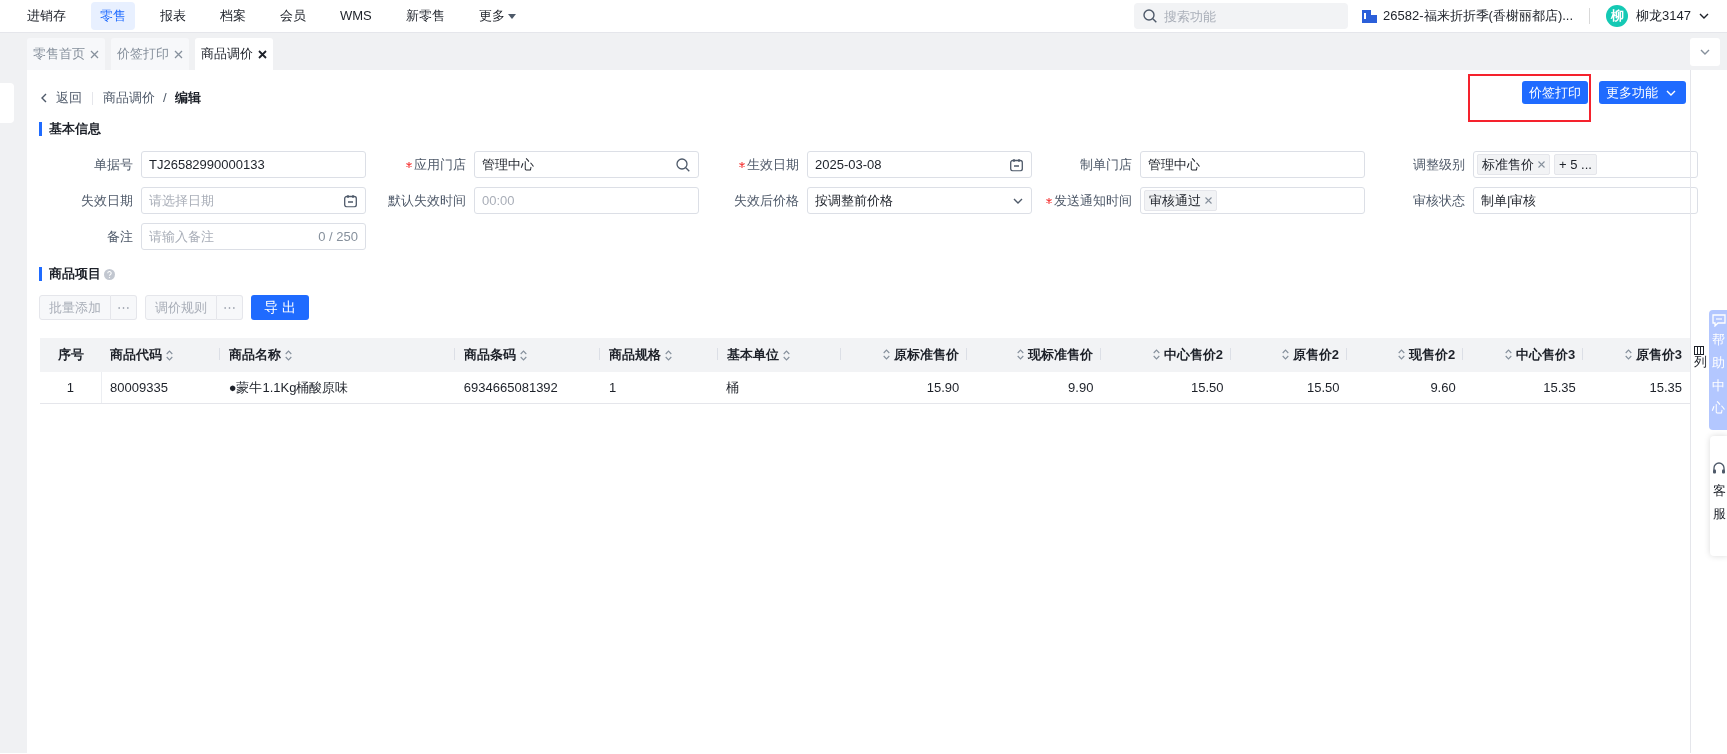 The image size is (1727, 754). I want to click on caret-icon, so click(511, 16).